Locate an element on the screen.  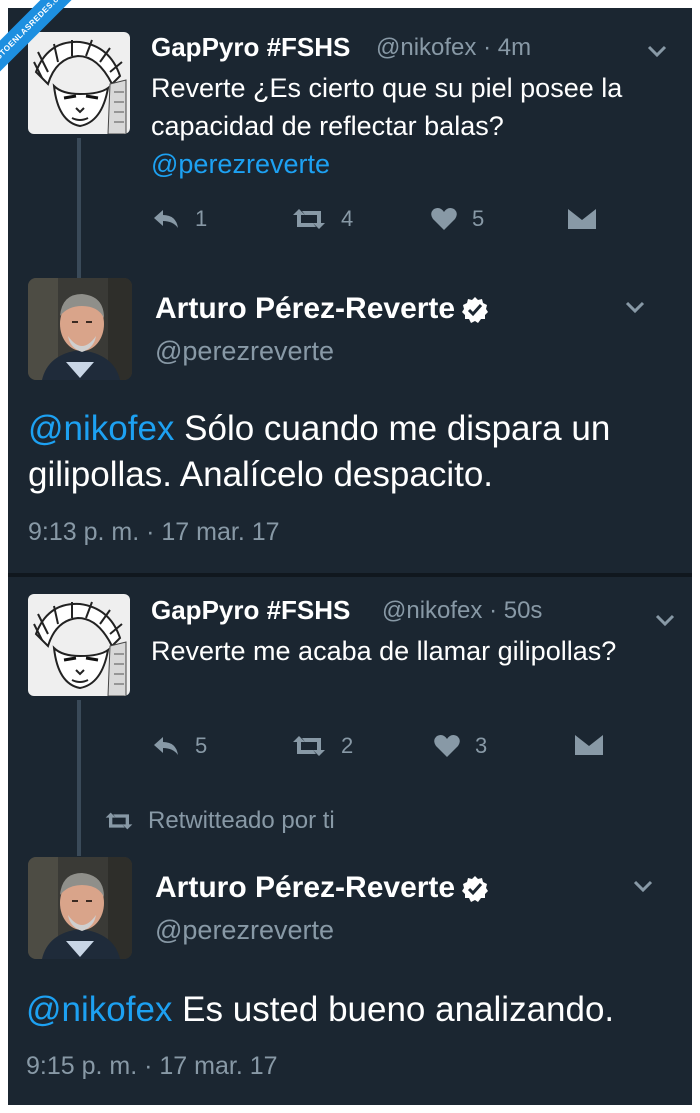
retweeted-by-label: Retwitteado por ti is located at coordinates (241, 820).